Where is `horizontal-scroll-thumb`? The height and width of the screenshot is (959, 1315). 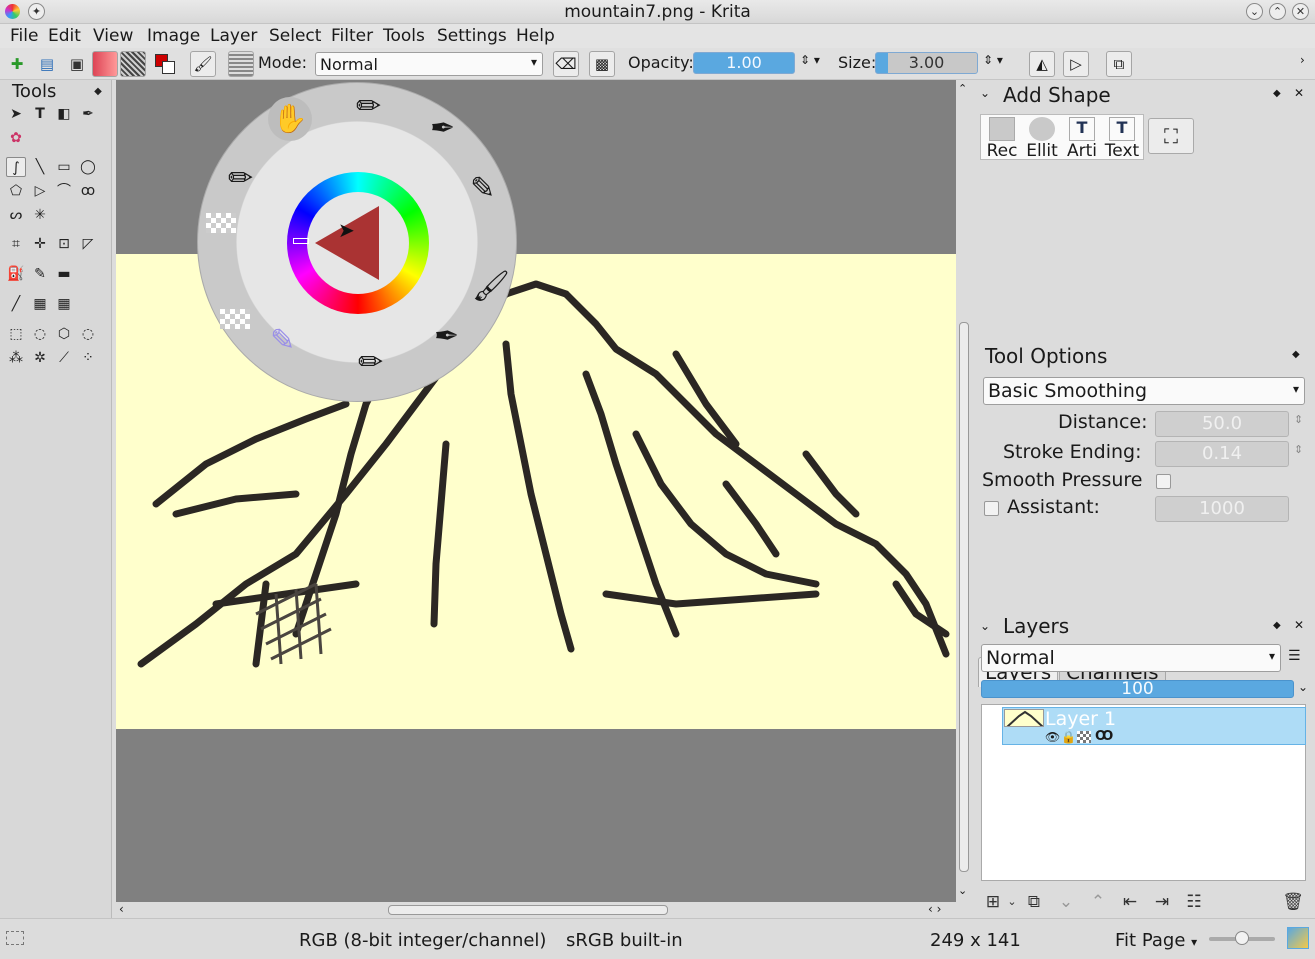 horizontal-scroll-thumb is located at coordinates (528, 910).